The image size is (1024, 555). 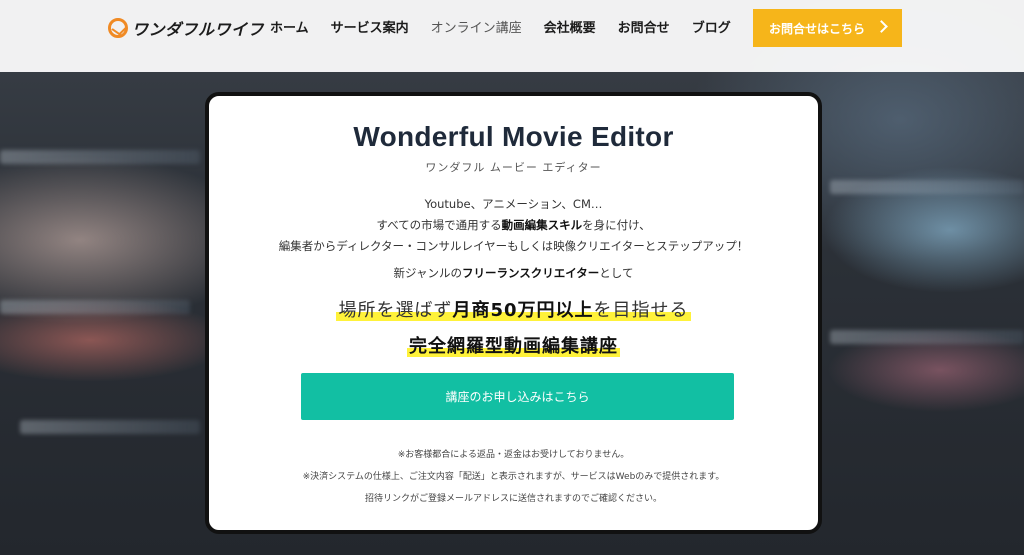 I want to click on desc-line-2: すべての市場で通用する動画編集スキルを身に付け、, so click(x=513, y=225).